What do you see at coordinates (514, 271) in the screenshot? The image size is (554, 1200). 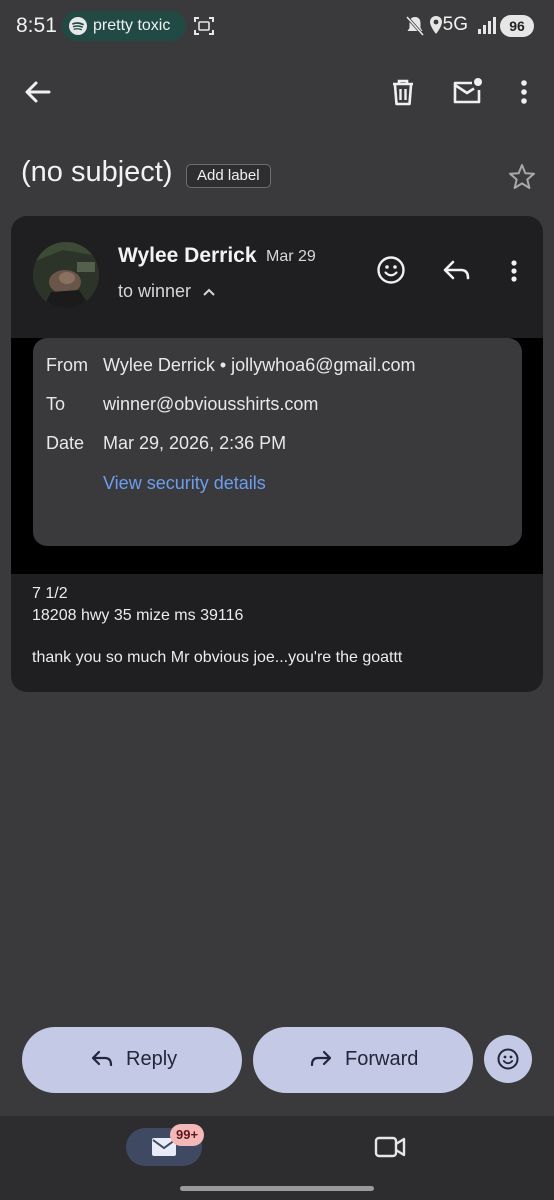 I see `message-more-icon` at bounding box center [514, 271].